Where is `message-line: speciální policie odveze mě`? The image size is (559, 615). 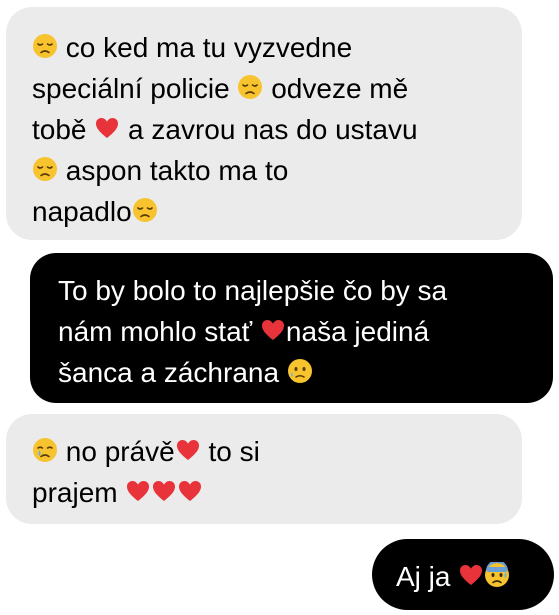
message-line: speciální policie odveze mě is located at coordinates (277, 86).